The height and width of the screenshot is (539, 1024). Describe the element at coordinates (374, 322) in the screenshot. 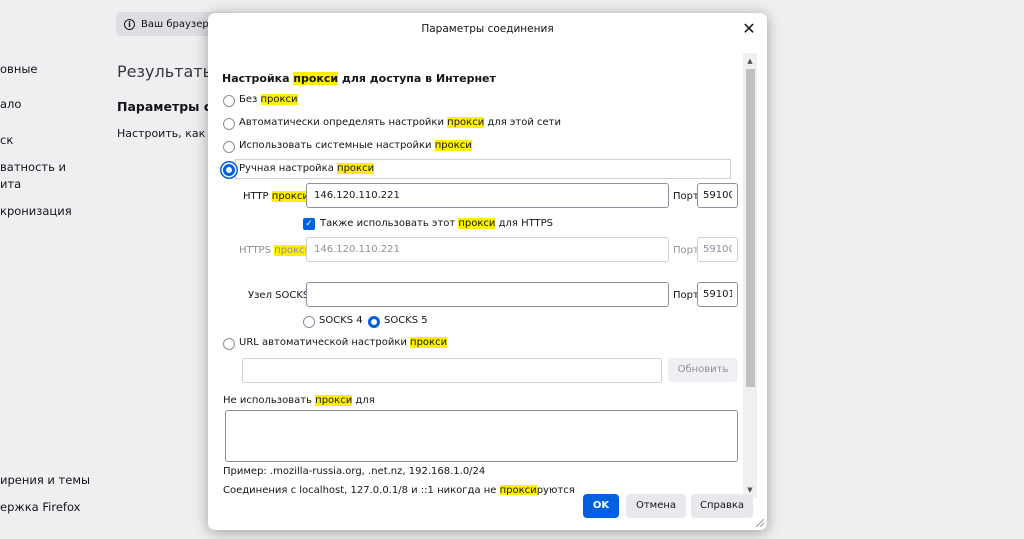

I see `socks5-radio` at that location.